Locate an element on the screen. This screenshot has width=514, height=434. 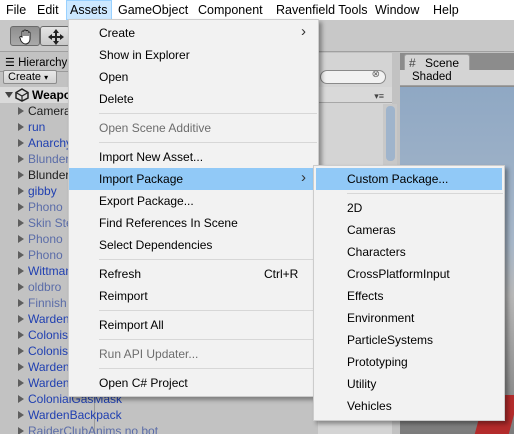
submenu-item-effects: Effects is located at coordinates (409, 296).